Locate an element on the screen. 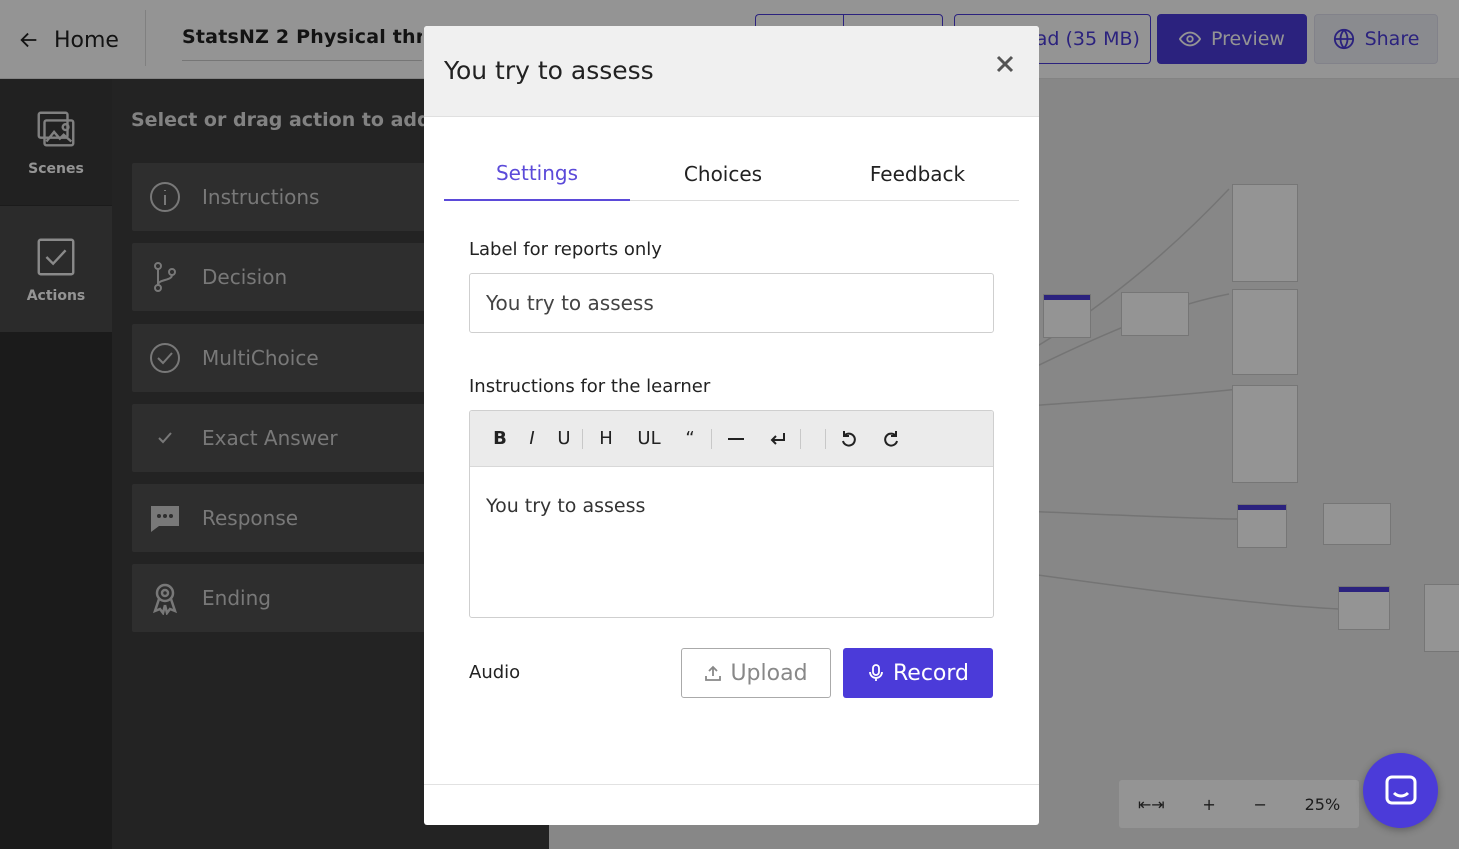 The width and height of the screenshot is (1459, 849). redo-button is located at coordinates (891, 439).